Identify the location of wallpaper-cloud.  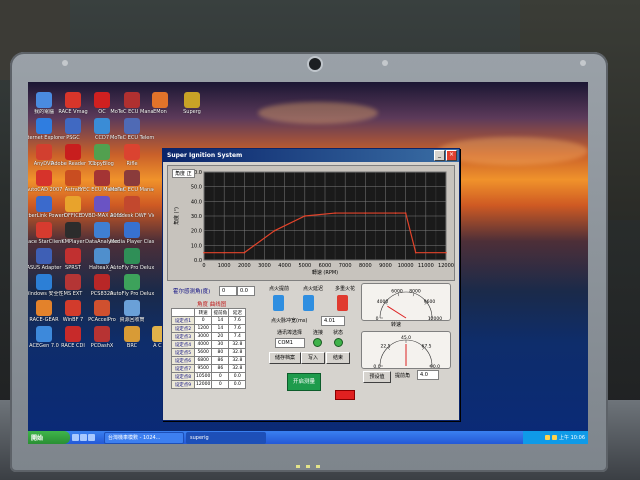
(513, 151).